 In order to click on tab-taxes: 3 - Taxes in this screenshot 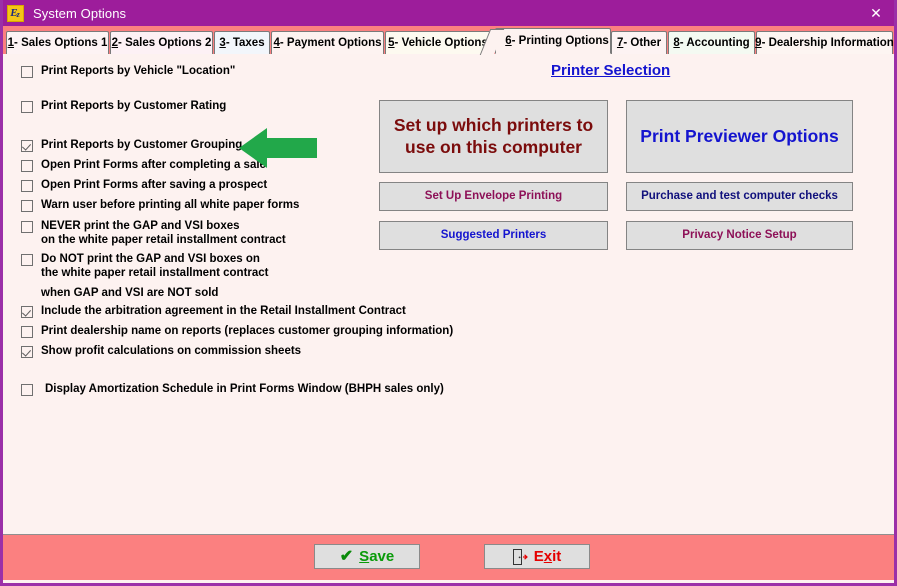, I will do `click(242, 42)`.